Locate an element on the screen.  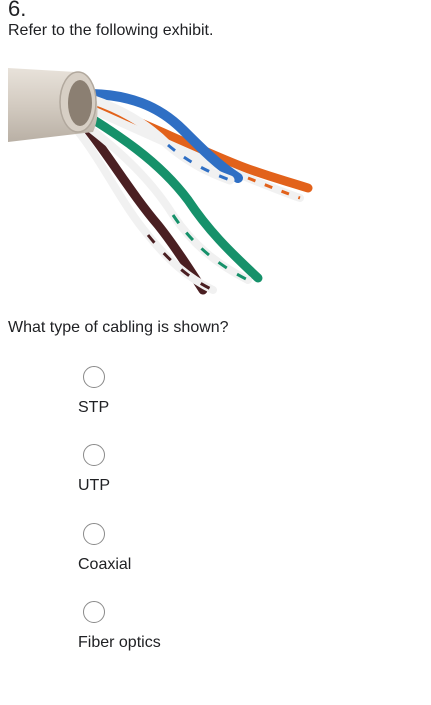
question-intro: Refer to the following exhibit. is located at coordinates (111, 30).